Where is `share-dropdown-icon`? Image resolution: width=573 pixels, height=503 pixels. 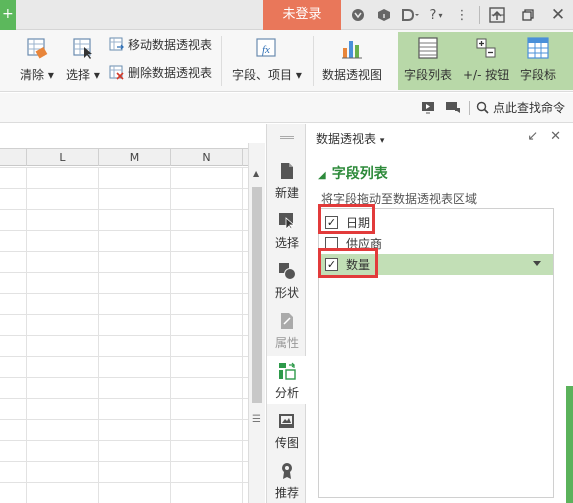 share-dropdown-icon is located at coordinates (410, 15).